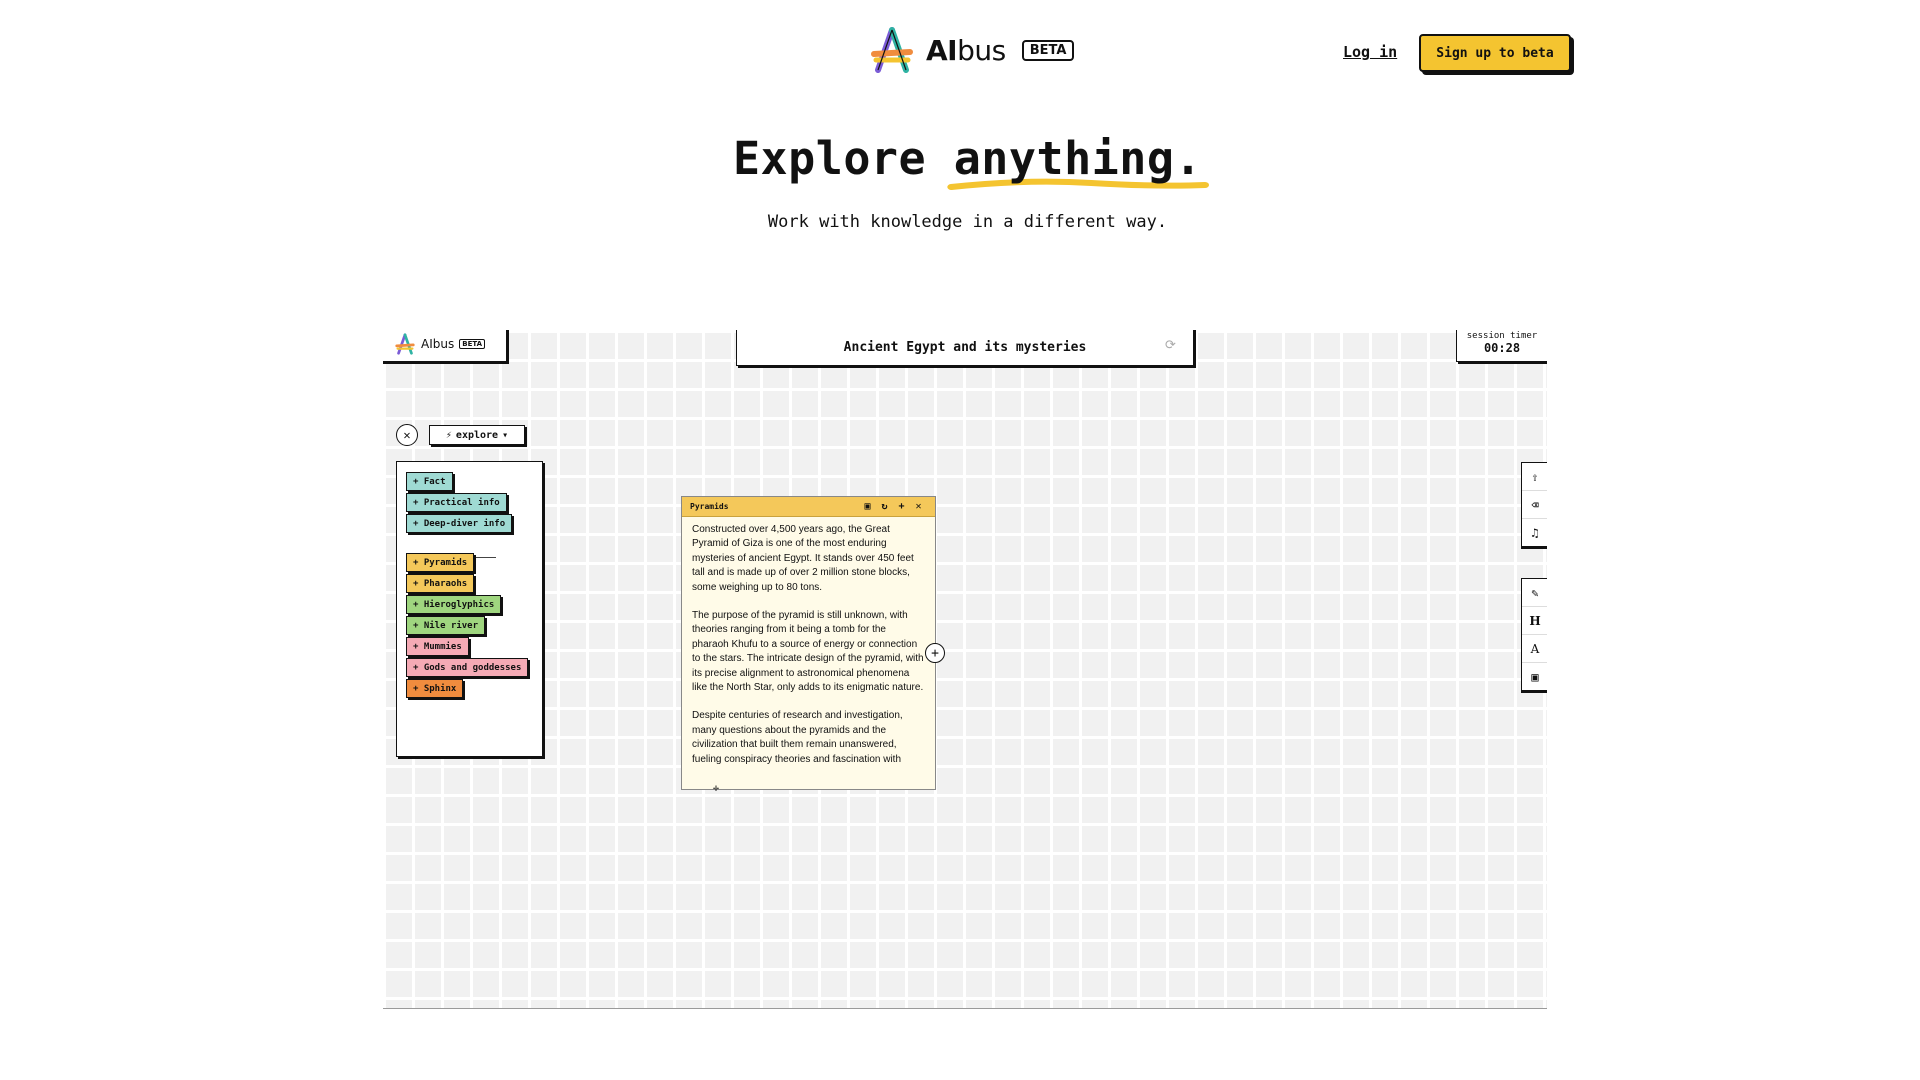 This screenshot has height=1080, width=1920. I want to click on login-link: Log in, so click(1370, 52).